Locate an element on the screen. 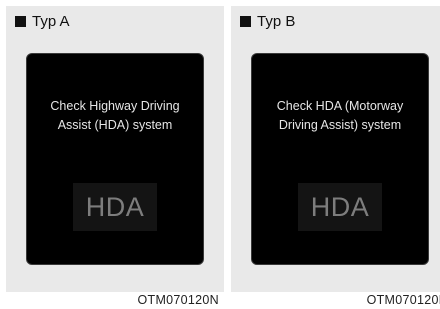 This screenshot has width=440, height=309. panel-header: Typ A is located at coordinates (42, 21).